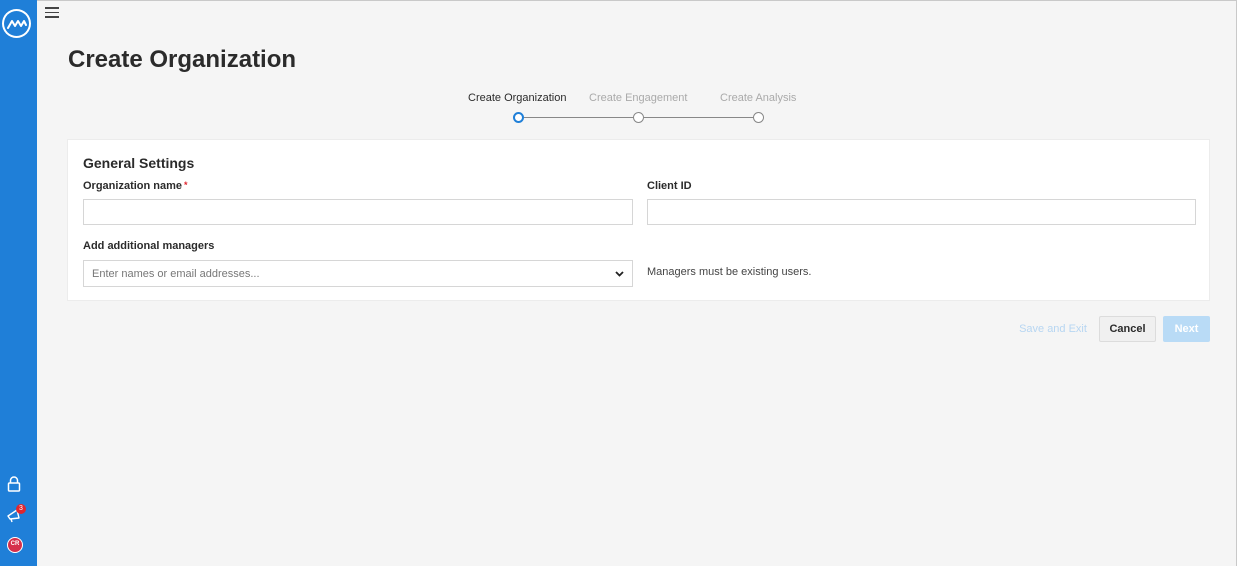  I want to click on required-mark: *, so click(186, 185).